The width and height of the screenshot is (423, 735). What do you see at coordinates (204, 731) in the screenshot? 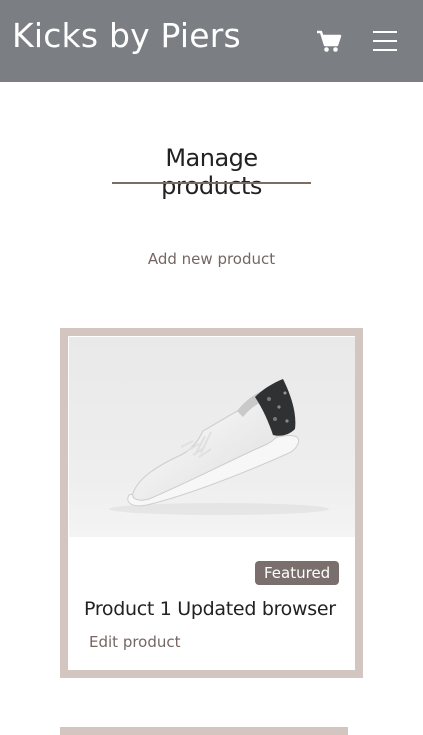
I see `next-product-card-border` at bounding box center [204, 731].